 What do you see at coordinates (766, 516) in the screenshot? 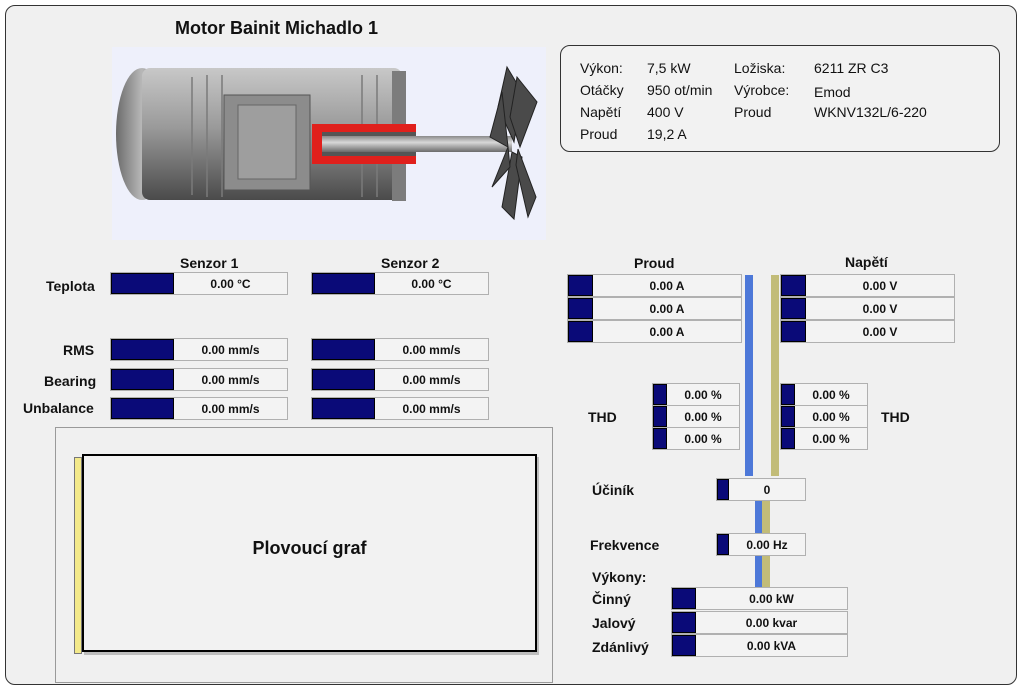
I see `pf-bus-bar-olive` at bounding box center [766, 516].